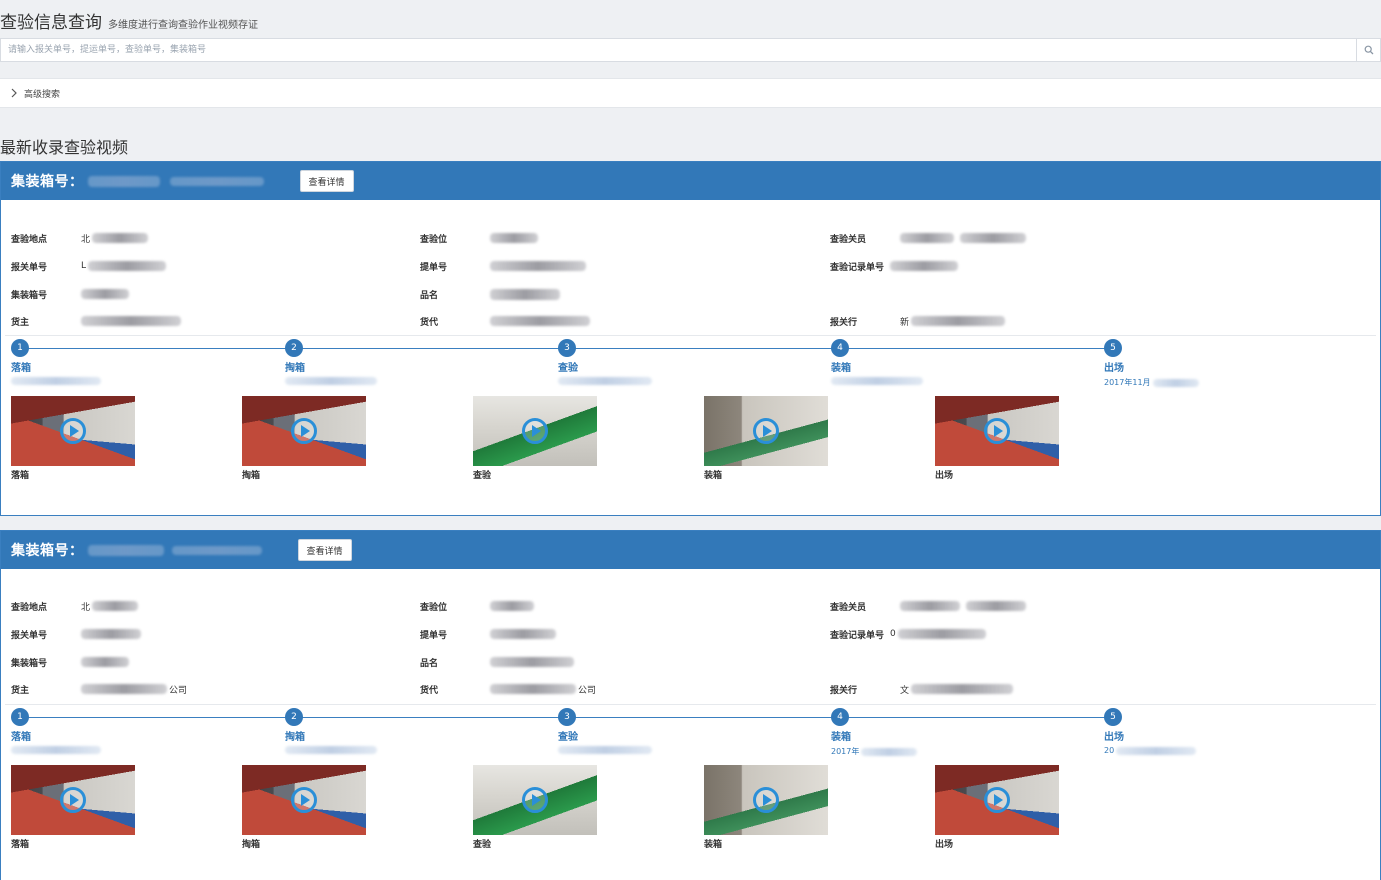 The width and height of the screenshot is (1381, 880). What do you see at coordinates (15, 93) in the screenshot?
I see `chevron-right-icon` at bounding box center [15, 93].